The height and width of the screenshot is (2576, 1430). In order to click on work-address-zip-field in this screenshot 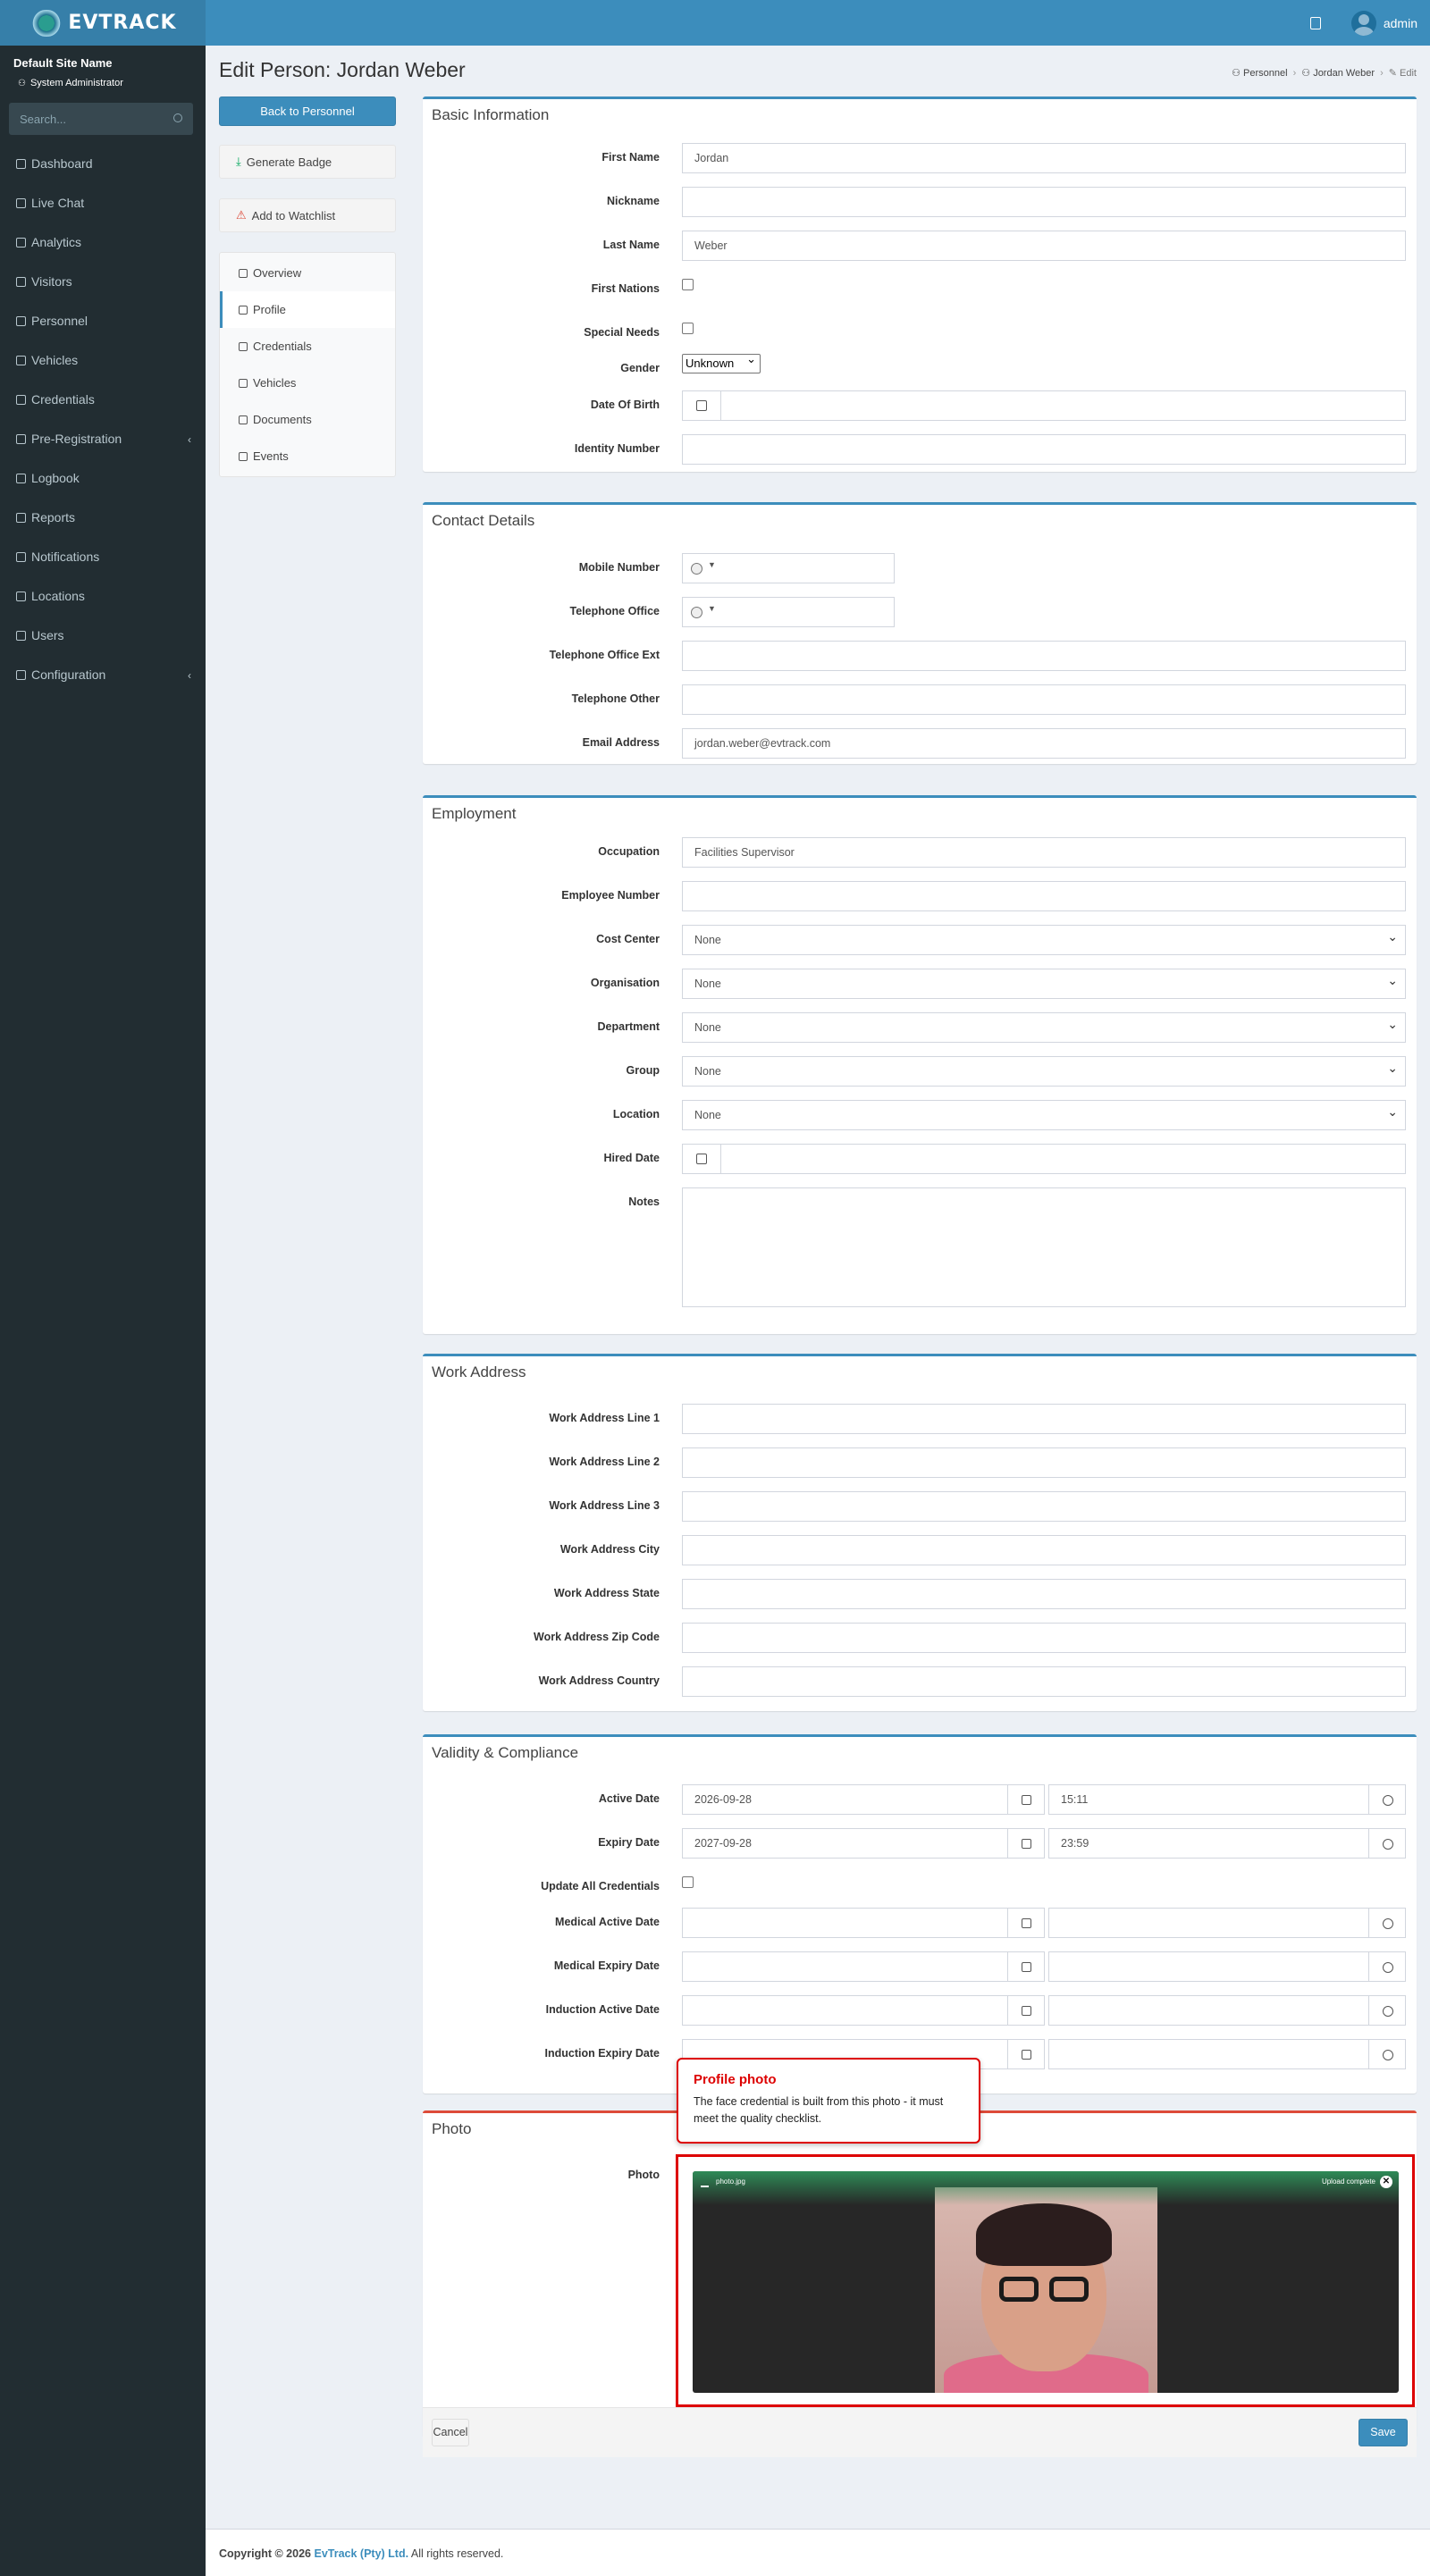, I will do `click(1044, 1638)`.